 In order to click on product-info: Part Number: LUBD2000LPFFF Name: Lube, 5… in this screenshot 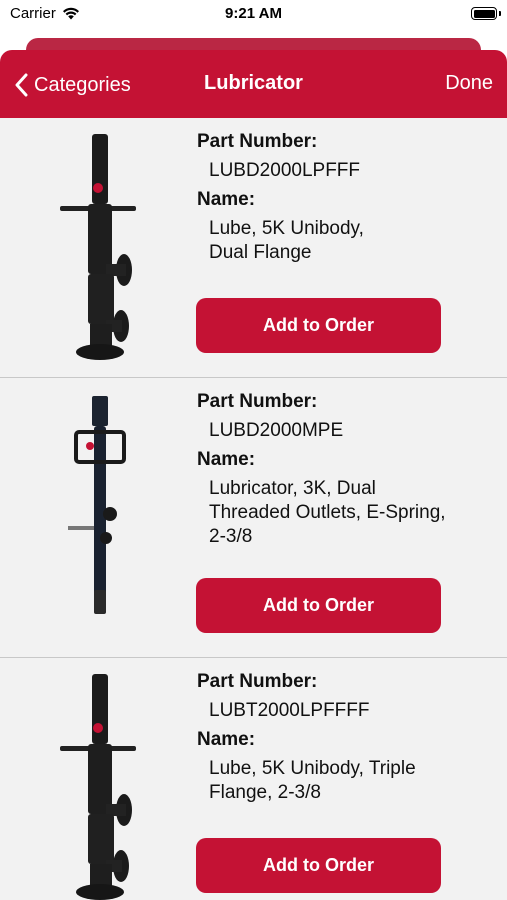, I will do `click(342, 200)`.